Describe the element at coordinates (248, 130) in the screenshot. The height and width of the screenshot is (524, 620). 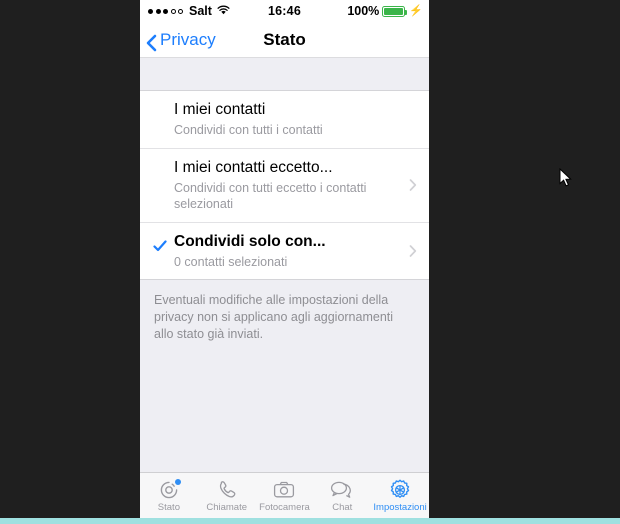
I see `list-item-subtitle: Condividi con tutti i contatti` at that location.